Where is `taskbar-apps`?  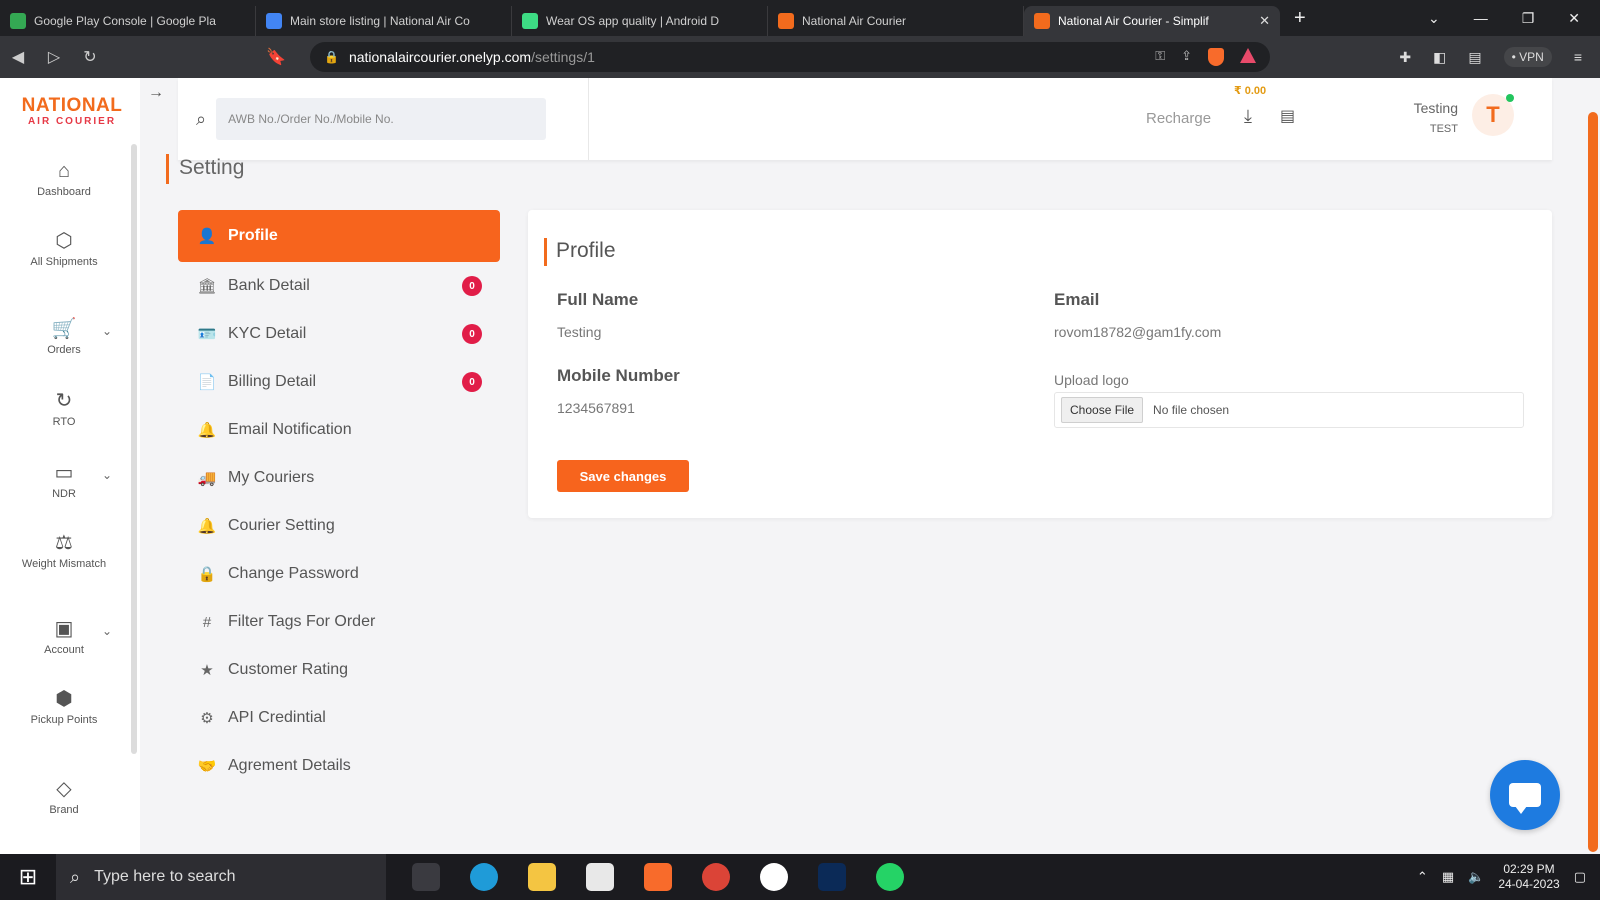
taskbar-apps is located at coordinates (658, 877).